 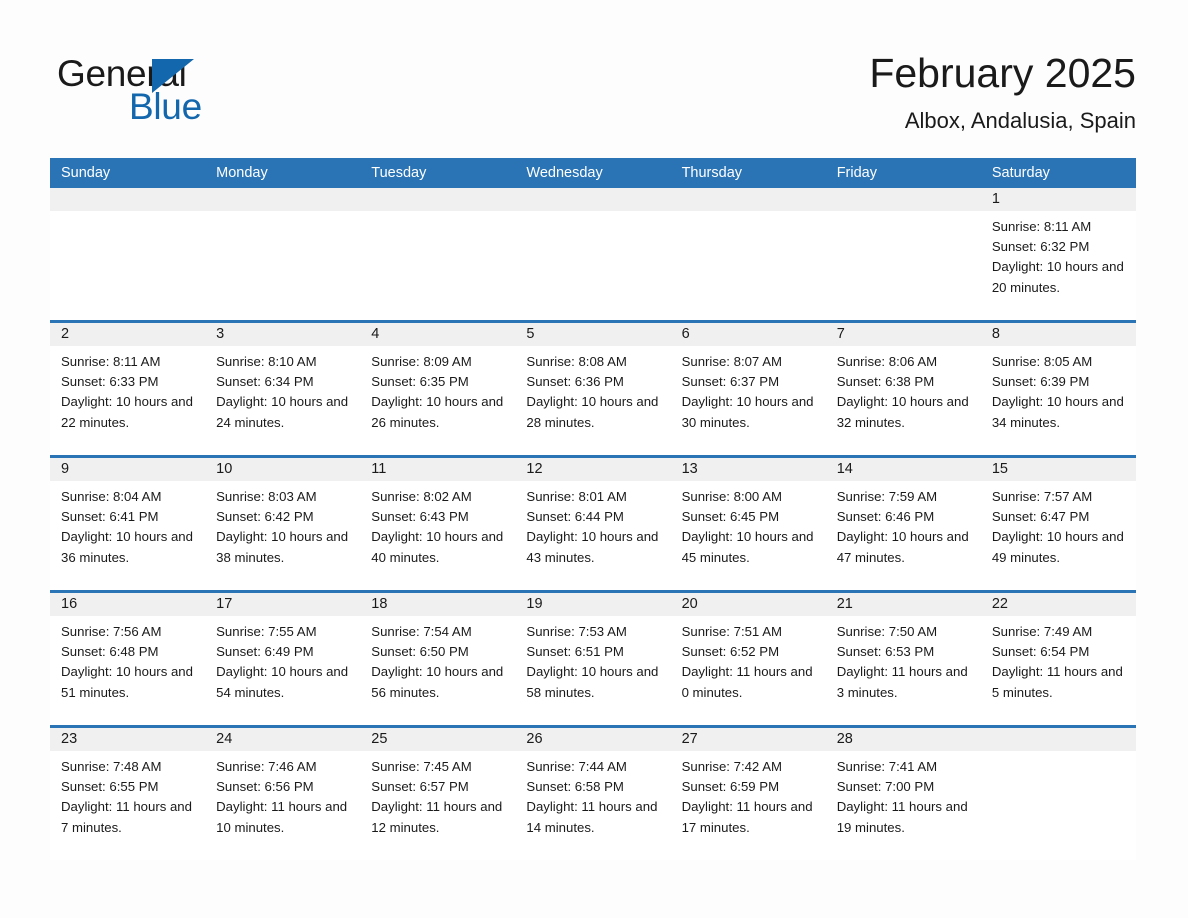 I want to click on sunset-text: Sunset: 6:52 PM, so click(x=730, y=652).